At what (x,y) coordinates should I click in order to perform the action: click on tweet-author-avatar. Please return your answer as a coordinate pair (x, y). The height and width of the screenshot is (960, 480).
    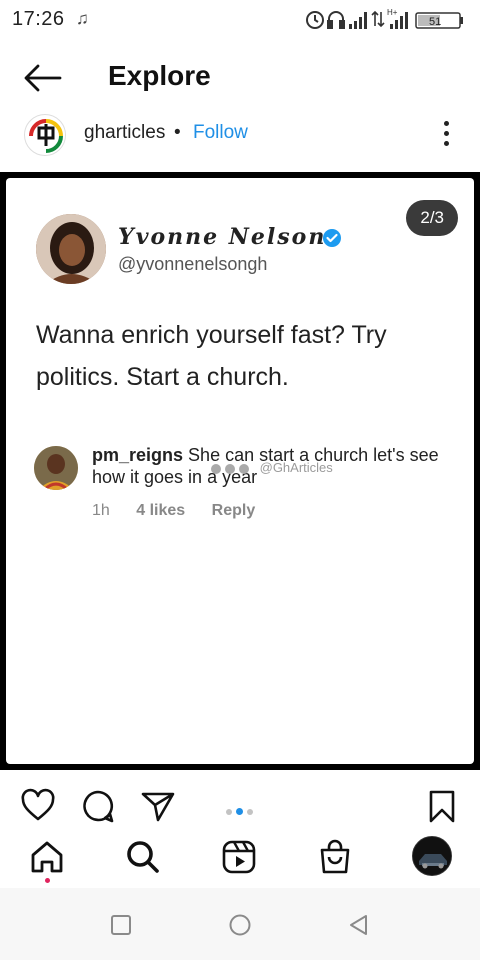
    Looking at the image, I should click on (71, 249).